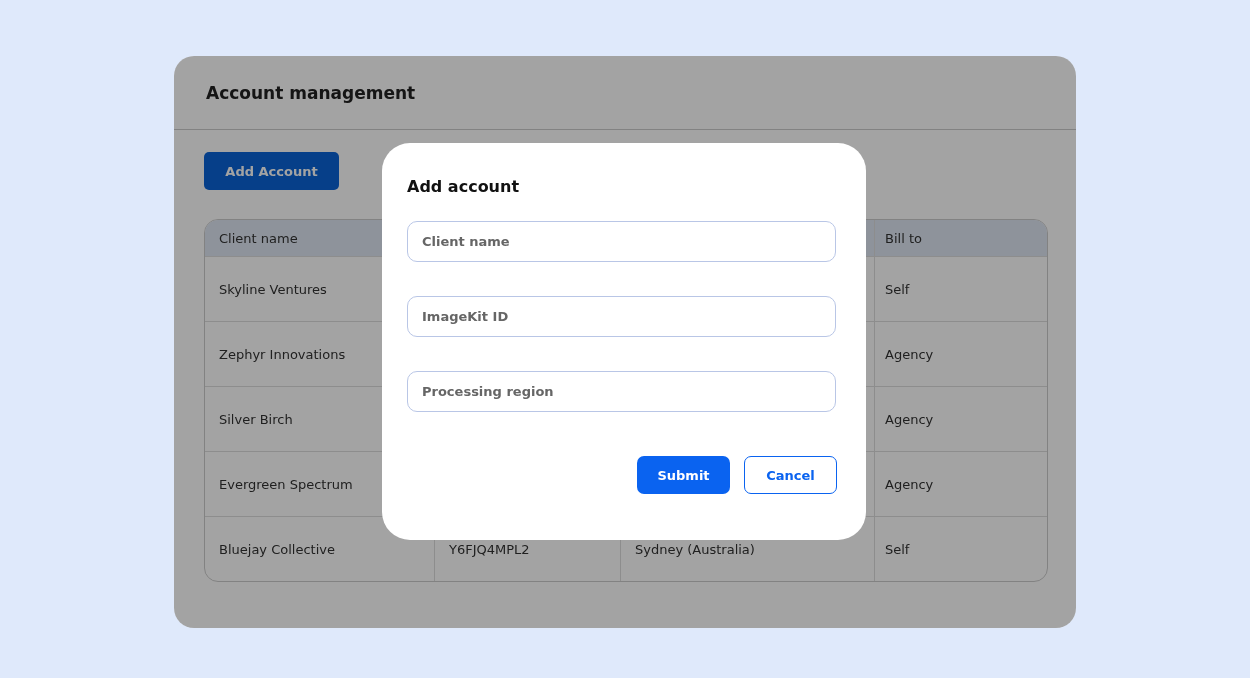 The width and height of the screenshot is (1250, 678). What do you see at coordinates (621, 316) in the screenshot?
I see `input-field: ImageKit ID` at bounding box center [621, 316].